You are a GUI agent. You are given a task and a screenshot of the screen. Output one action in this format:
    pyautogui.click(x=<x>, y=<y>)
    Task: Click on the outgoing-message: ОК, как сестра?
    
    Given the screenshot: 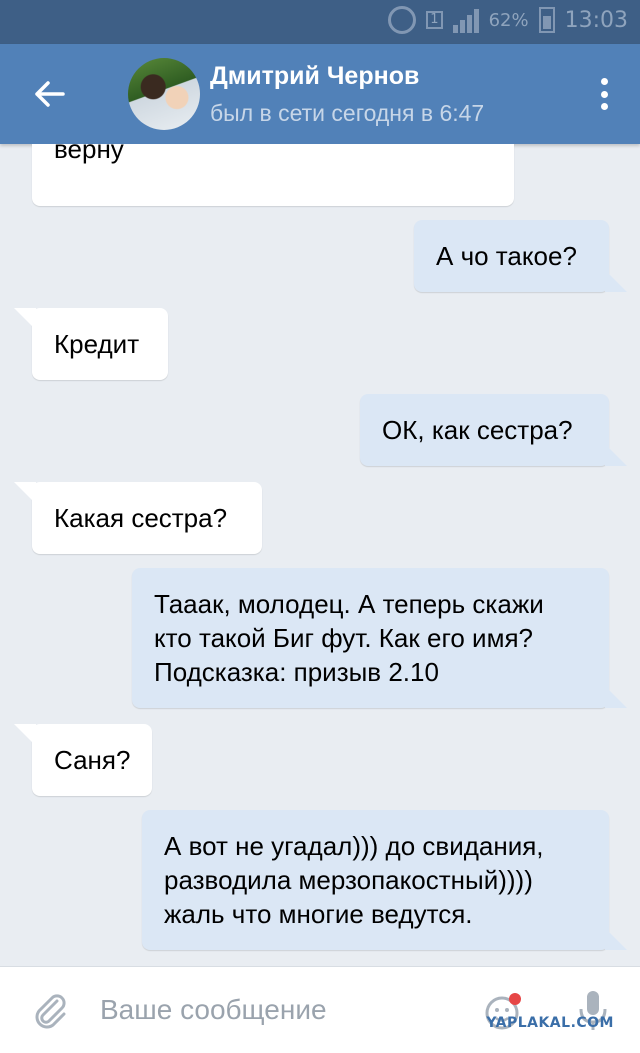 What is the action you would take?
    pyautogui.click(x=493, y=430)
    